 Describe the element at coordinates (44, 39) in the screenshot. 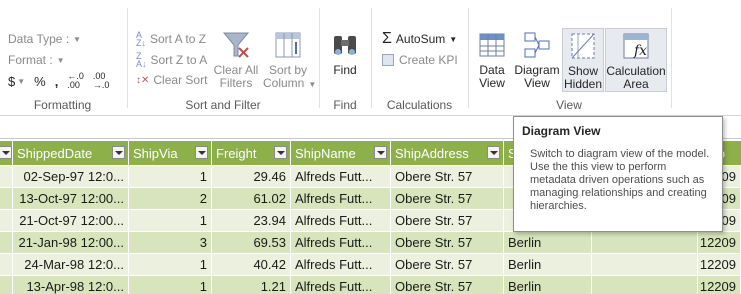

I see `data-type-dropdown: Data Type : ▼` at that location.